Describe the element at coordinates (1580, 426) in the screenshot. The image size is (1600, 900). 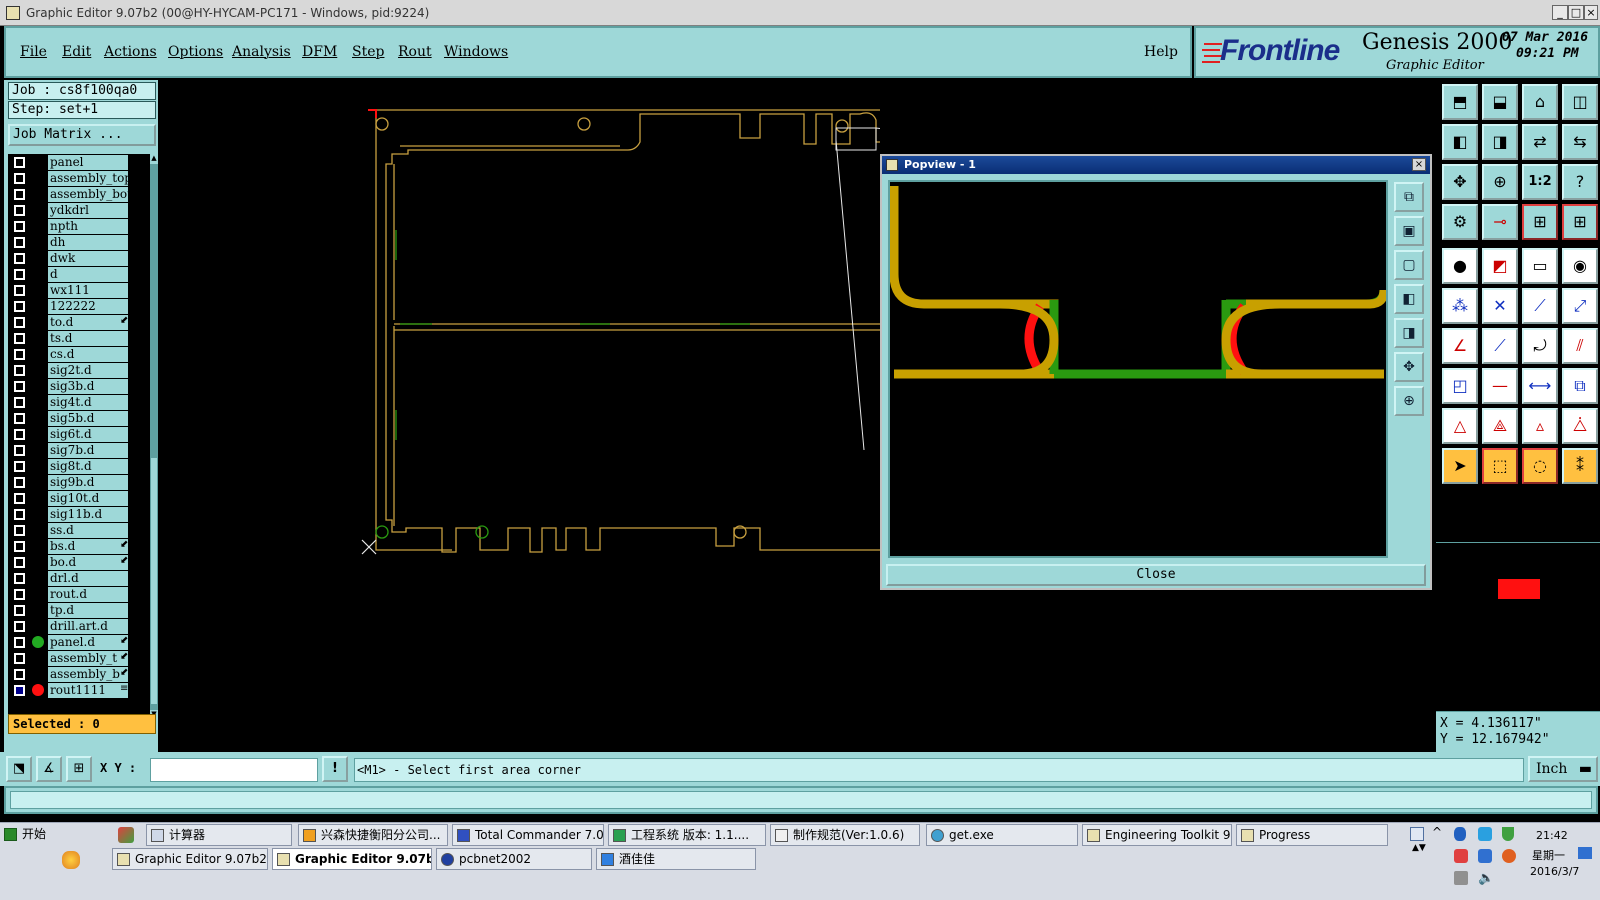
I see `triangle-blue-icon: ⧊` at that location.